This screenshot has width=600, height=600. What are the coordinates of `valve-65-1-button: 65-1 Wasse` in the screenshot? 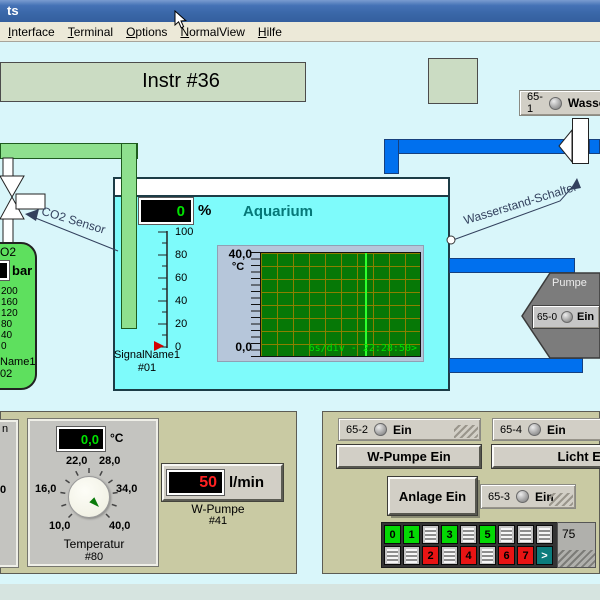 It's located at (559, 103).